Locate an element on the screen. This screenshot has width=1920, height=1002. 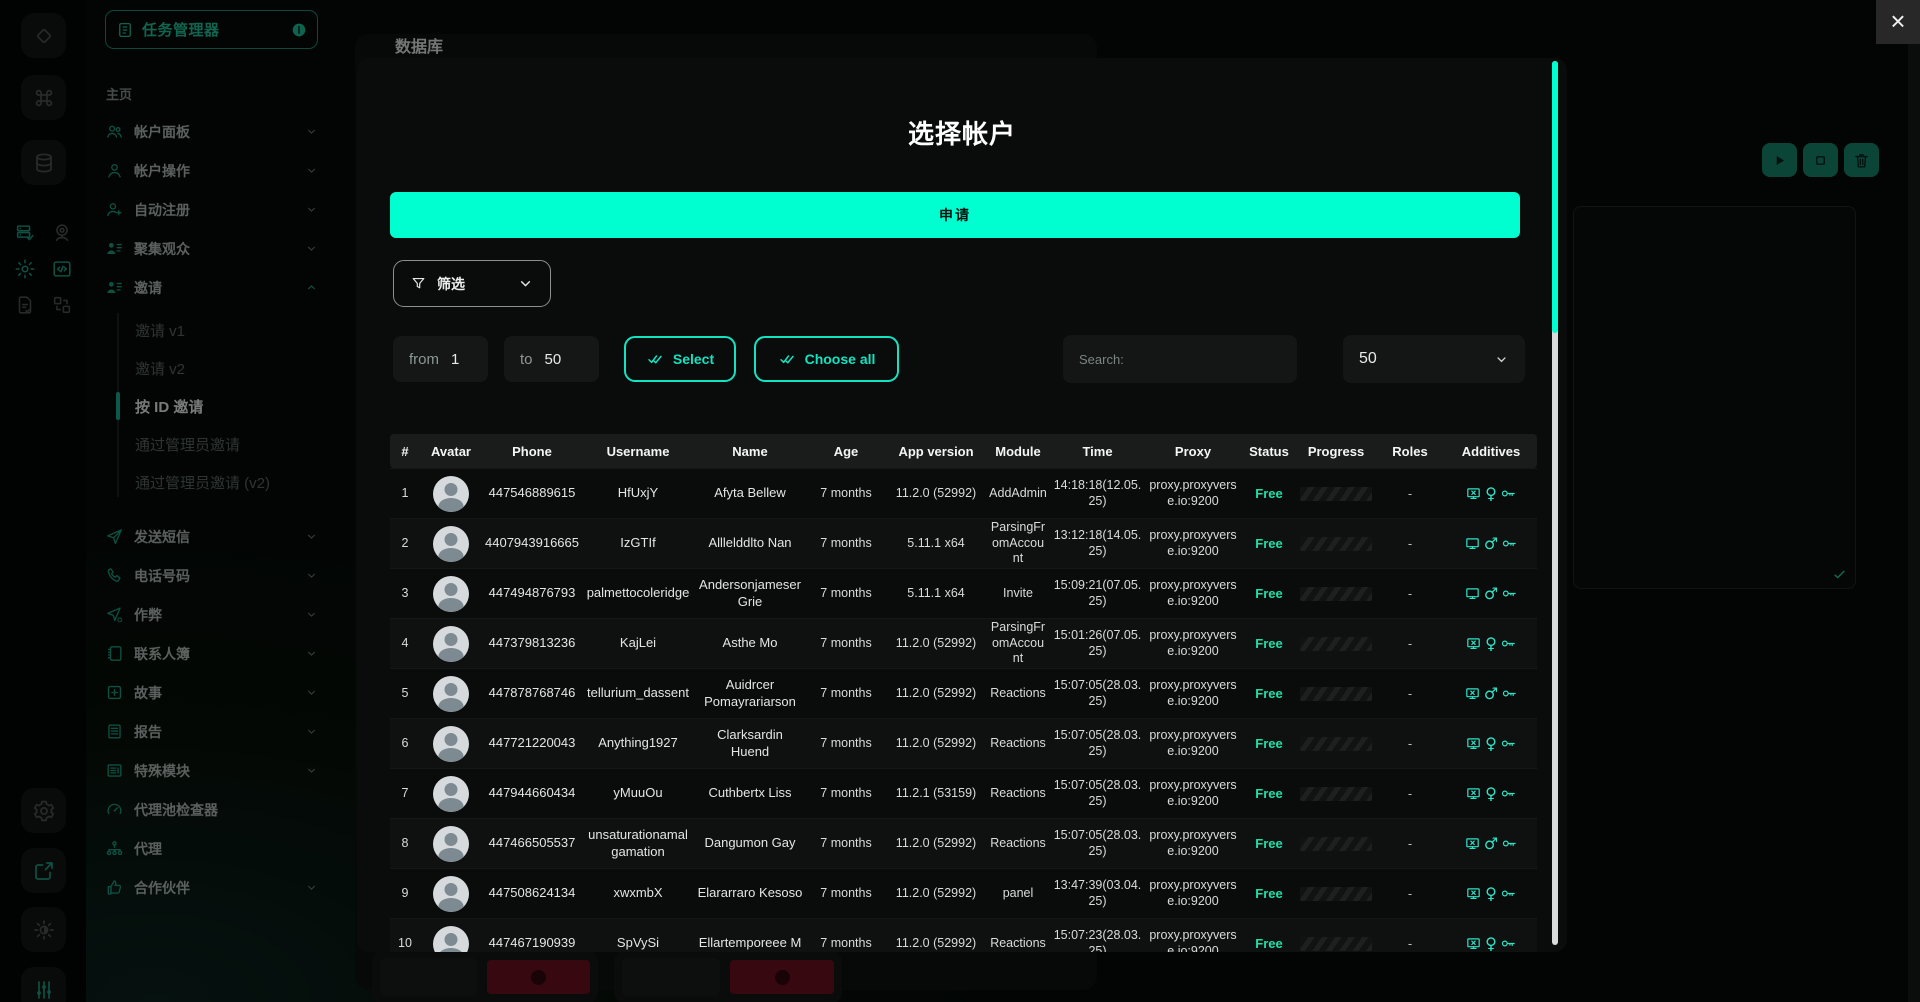
column-header: Time is located at coordinates (1097, 451).